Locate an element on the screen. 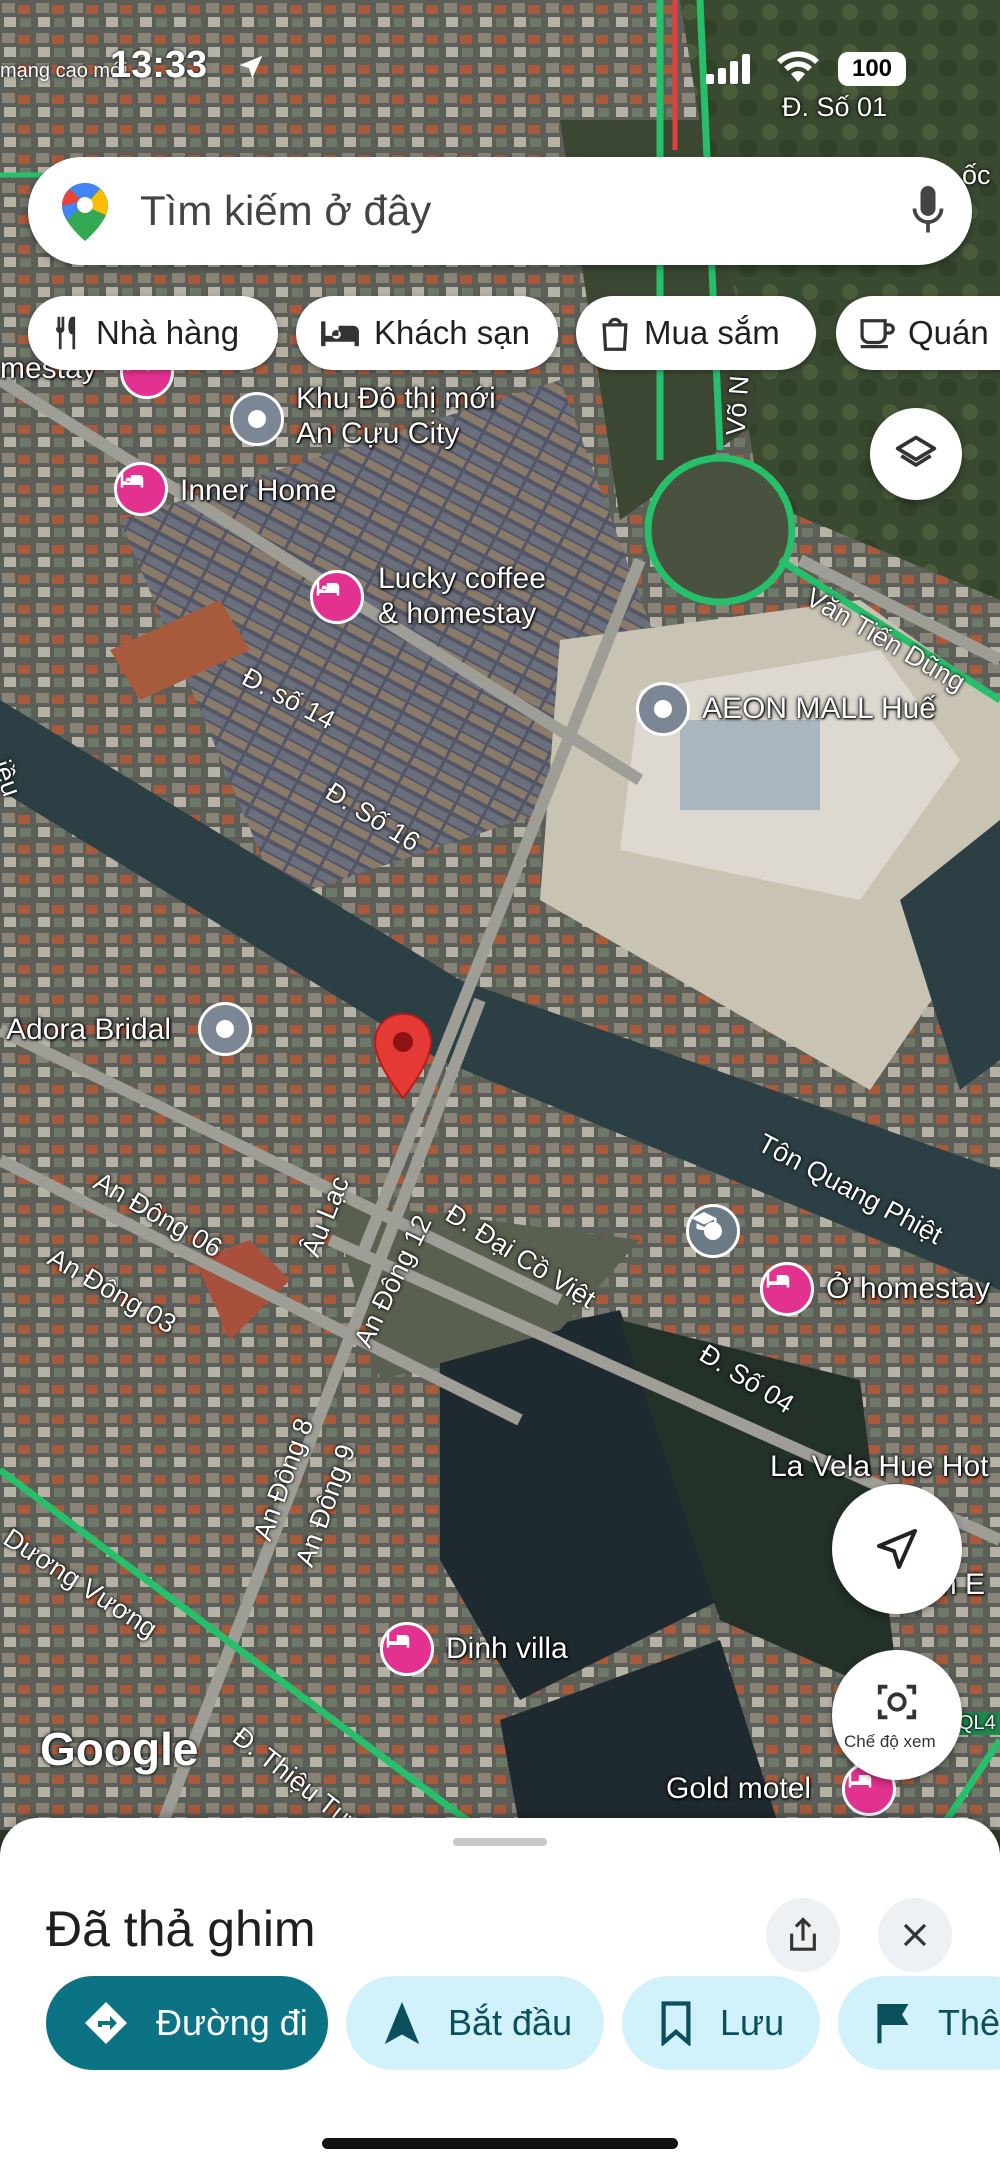 The image size is (1000, 2167). close-icon is located at coordinates (915, 1935).